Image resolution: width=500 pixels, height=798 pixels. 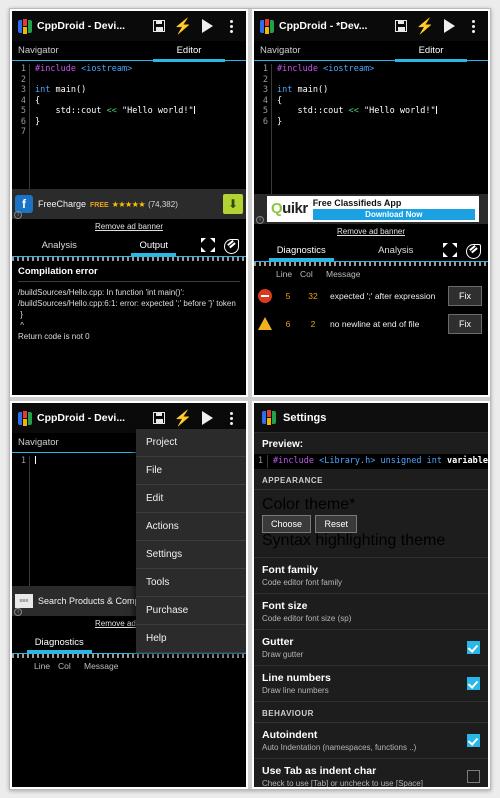 I want to click on code-main: main(), so click(x=310, y=90).